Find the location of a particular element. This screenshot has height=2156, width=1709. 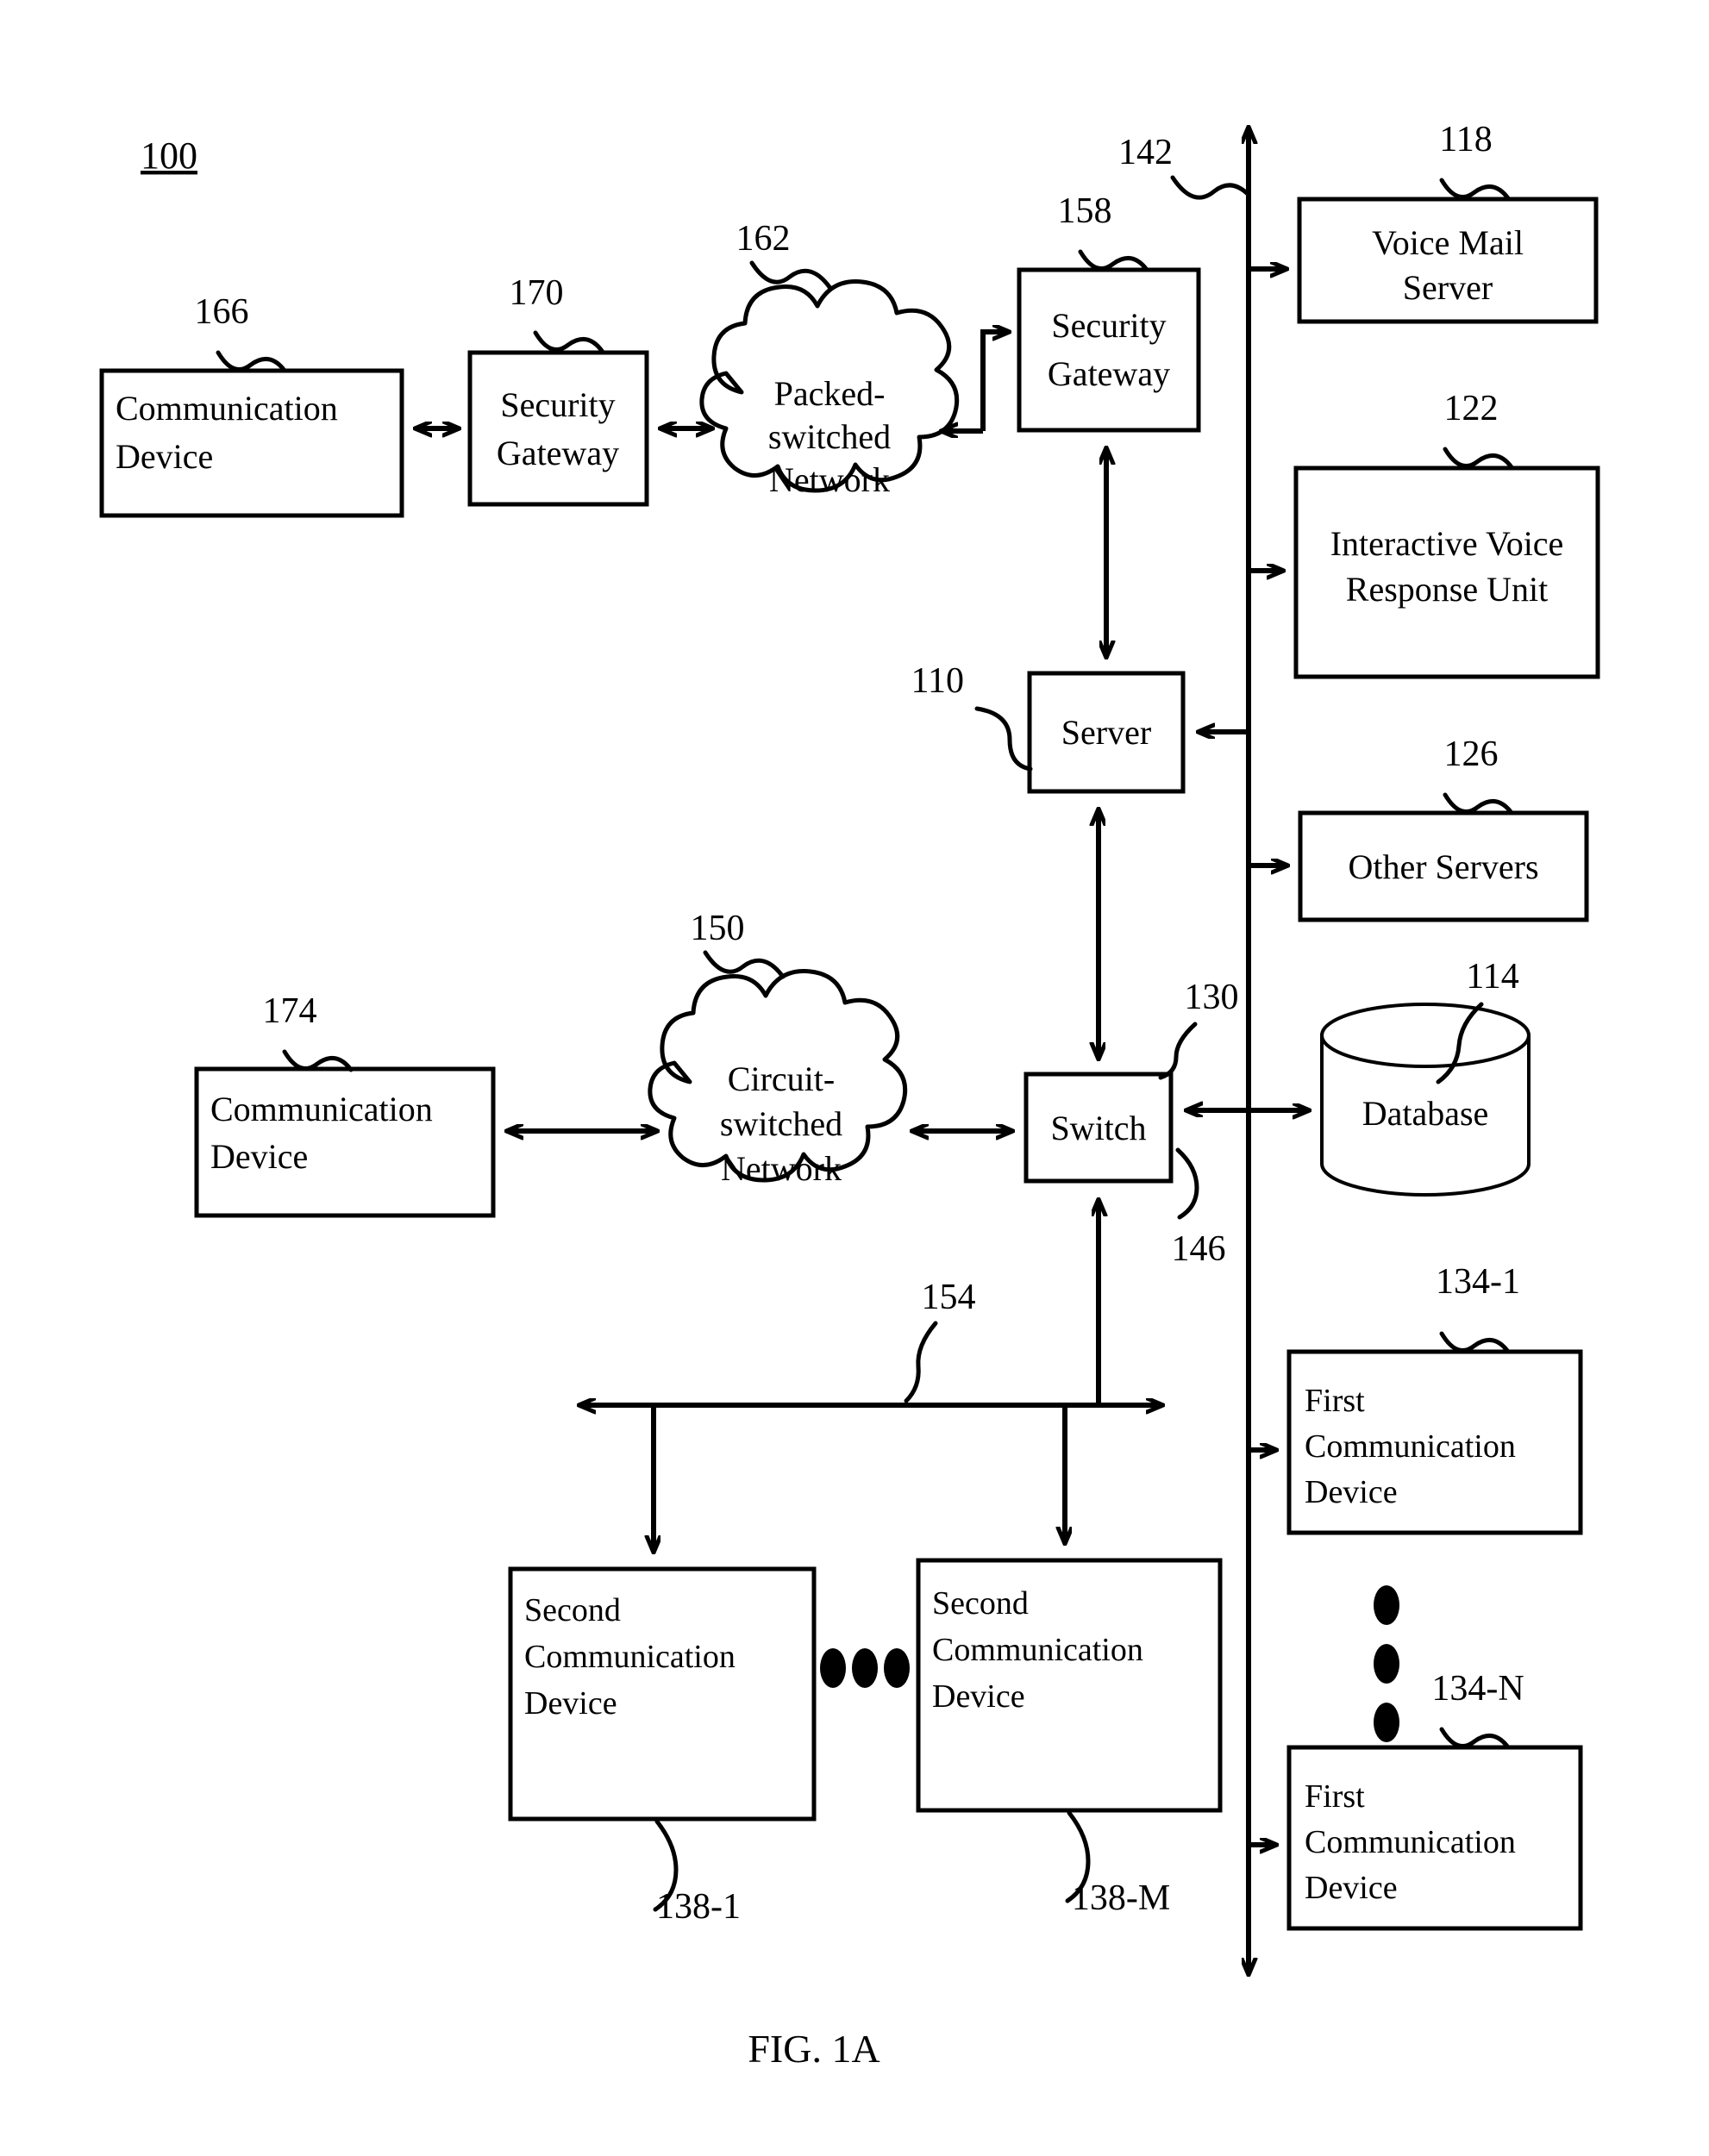

ref-118: 118 is located at coordinates (1465, 139).